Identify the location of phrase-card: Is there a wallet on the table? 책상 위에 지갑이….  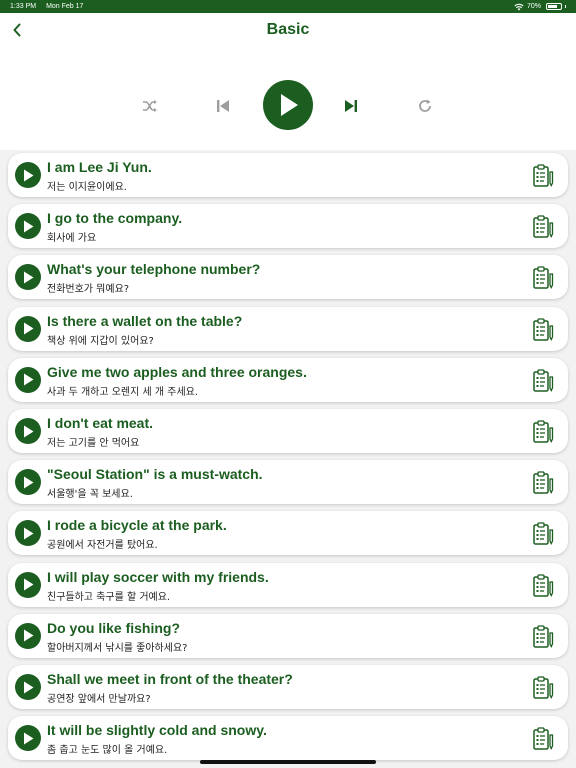
(288, 328).